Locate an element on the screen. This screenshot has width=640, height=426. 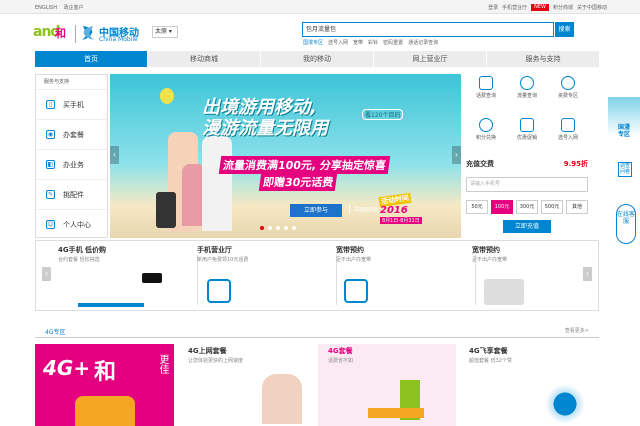
login-link: 登录 is located at coordinates (493, 7).